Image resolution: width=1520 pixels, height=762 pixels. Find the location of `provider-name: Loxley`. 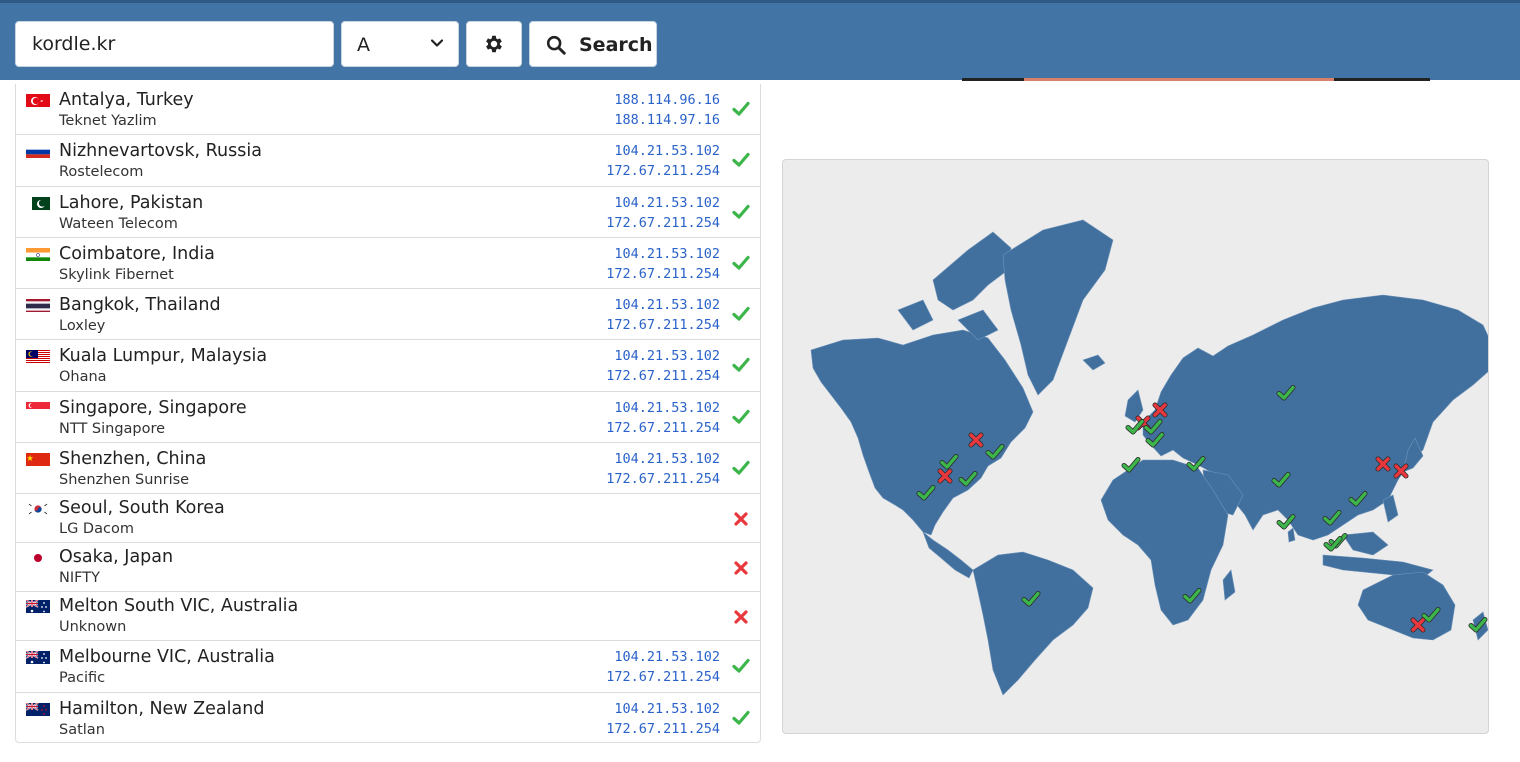

provider-name: Loxley is located at coordinates (82, 326).